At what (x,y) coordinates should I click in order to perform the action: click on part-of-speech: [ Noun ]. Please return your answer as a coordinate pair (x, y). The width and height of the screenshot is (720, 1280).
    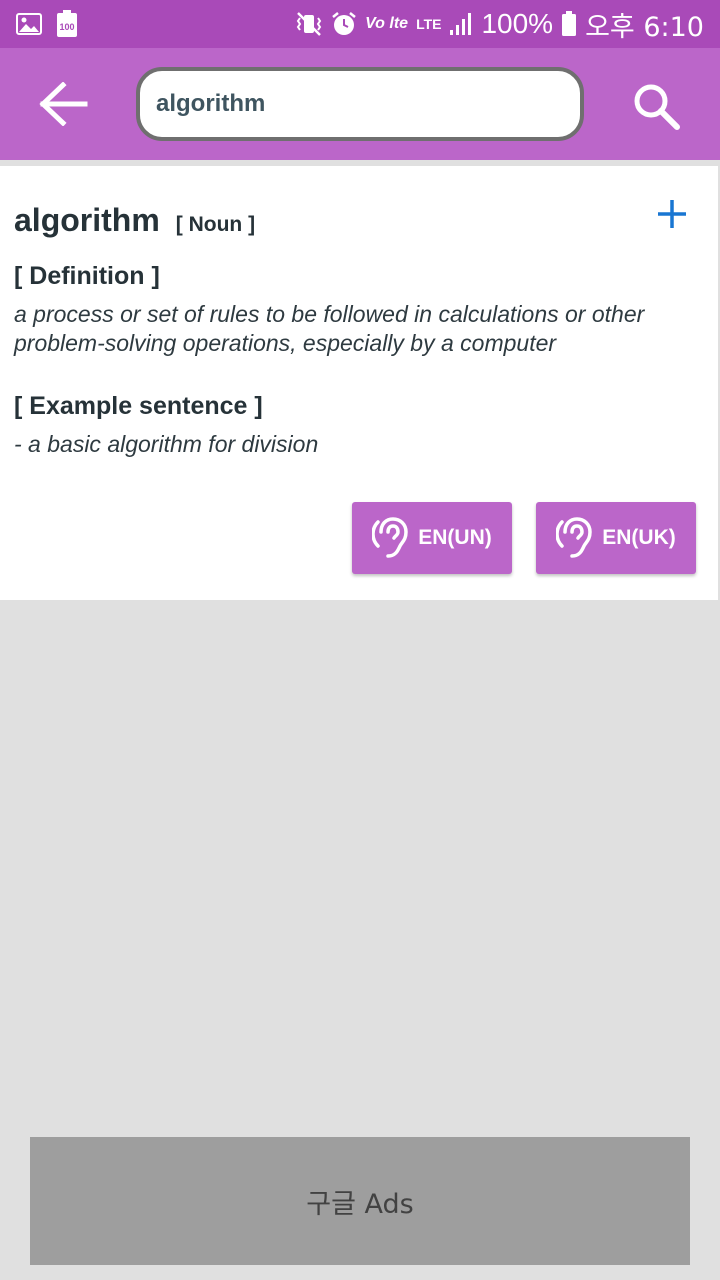
    Looking at the image, I should click on (215, 224).